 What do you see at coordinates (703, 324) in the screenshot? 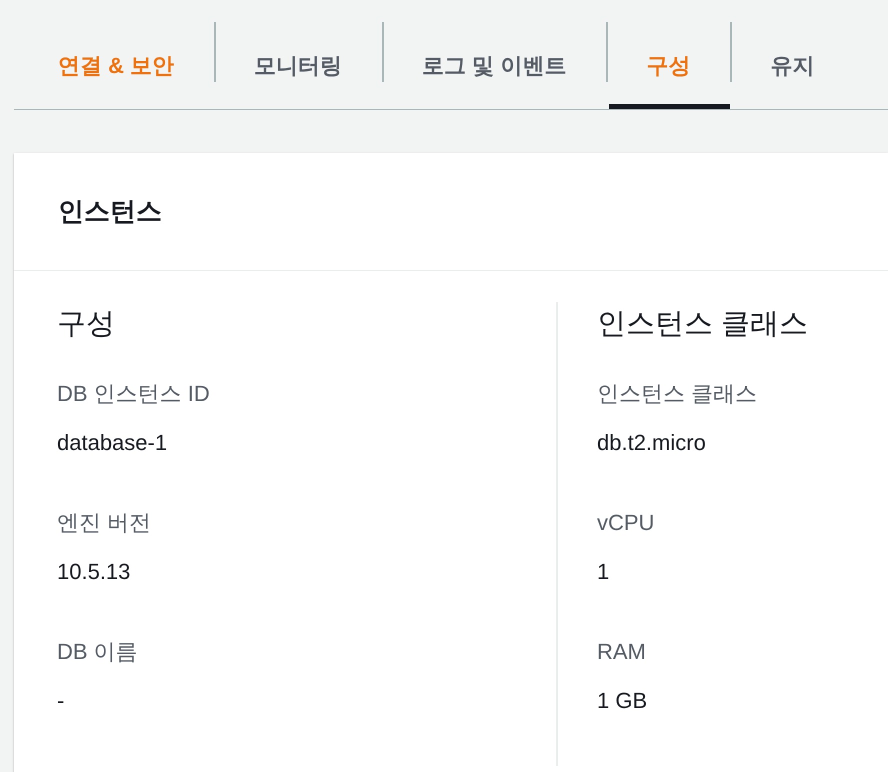
I see `section-heading: 인스턴스 클래스` at bounding box center [703, 324].